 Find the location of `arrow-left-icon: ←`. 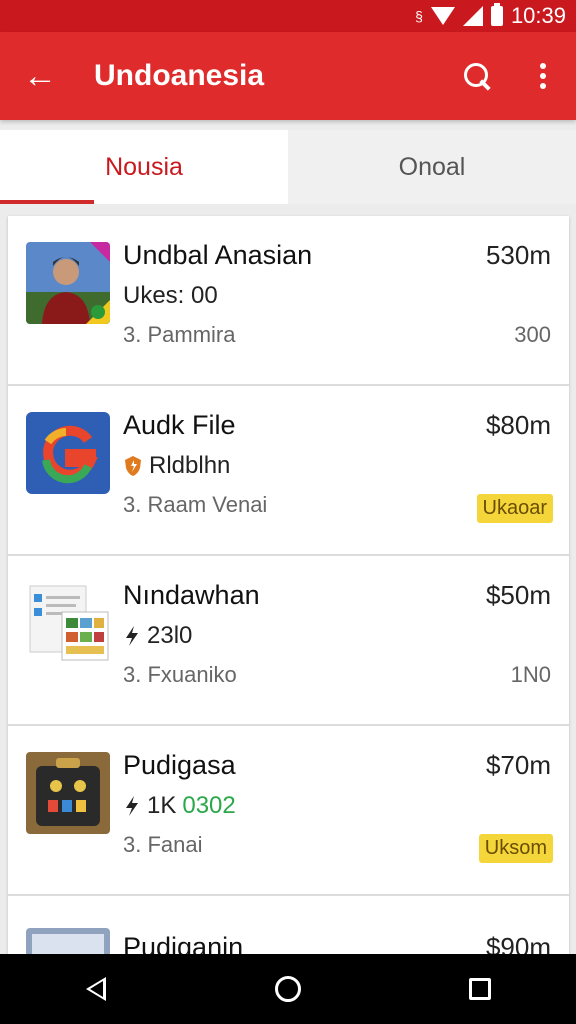

arrow-left-icon: ← is located at coordinates (40, 75).